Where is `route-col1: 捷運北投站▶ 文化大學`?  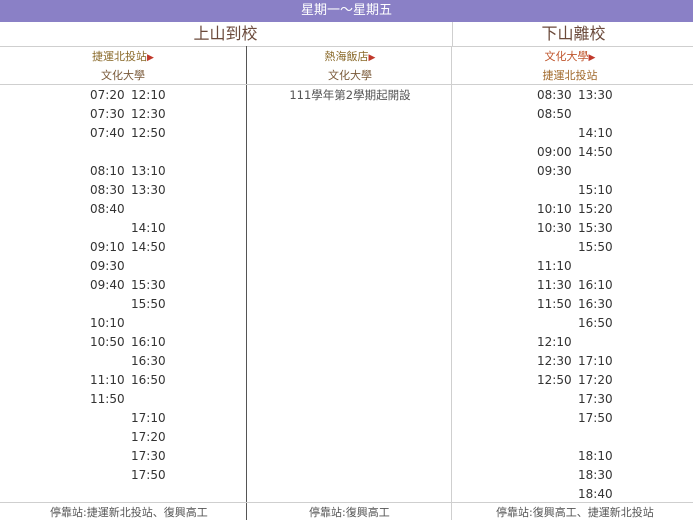 route-col1: 捷運北投站▶ 文化大學 is located at coordinates (123, 66).